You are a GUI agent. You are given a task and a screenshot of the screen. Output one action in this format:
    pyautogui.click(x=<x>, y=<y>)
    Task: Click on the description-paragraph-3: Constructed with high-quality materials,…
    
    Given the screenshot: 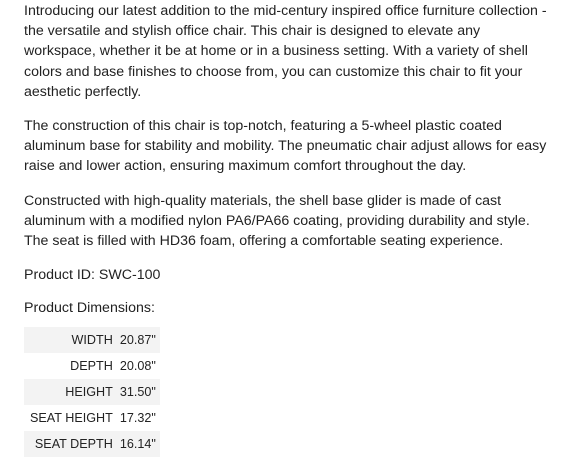 What is the action you would take?
    pyautogui.click(x=277, y=221)
    